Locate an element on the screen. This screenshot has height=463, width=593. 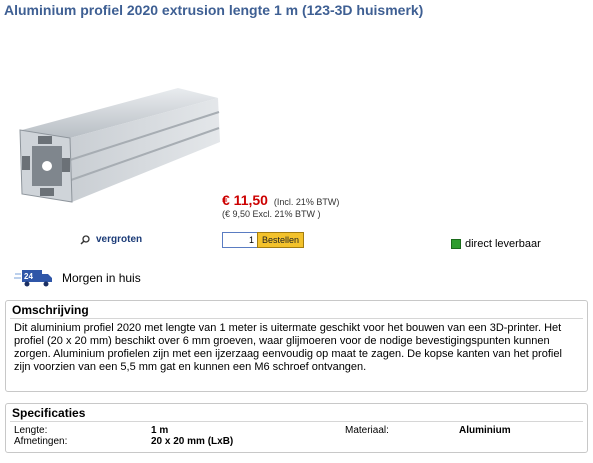
specs-heading: Specificaties is located at coordinates (49, 413).